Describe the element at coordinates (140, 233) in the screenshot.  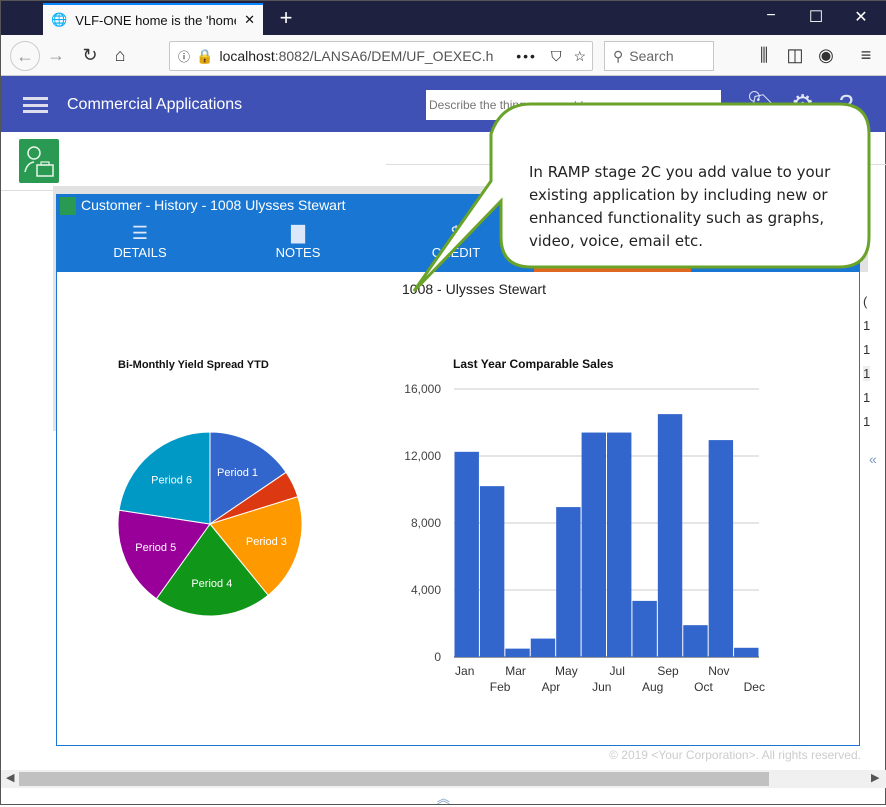
I see `list-icon: ☰` at that location.